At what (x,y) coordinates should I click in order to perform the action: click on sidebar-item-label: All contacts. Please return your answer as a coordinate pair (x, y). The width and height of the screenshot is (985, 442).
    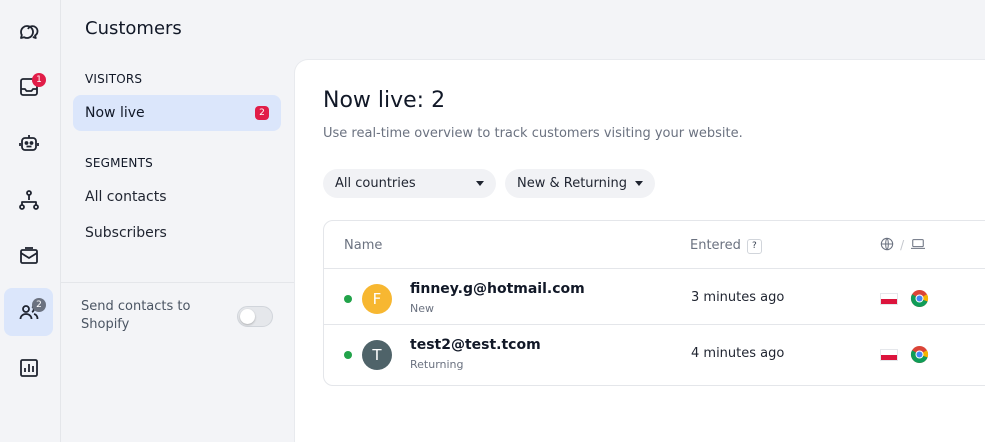
    Looking at the image, I should click on (126, 197).